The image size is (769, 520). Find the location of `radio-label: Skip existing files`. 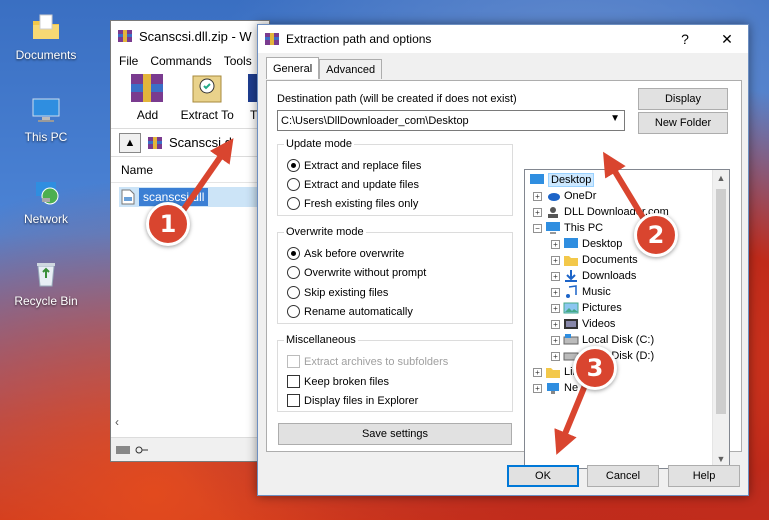

radio-label: Skip existing files is located at coordinates (346, 292).